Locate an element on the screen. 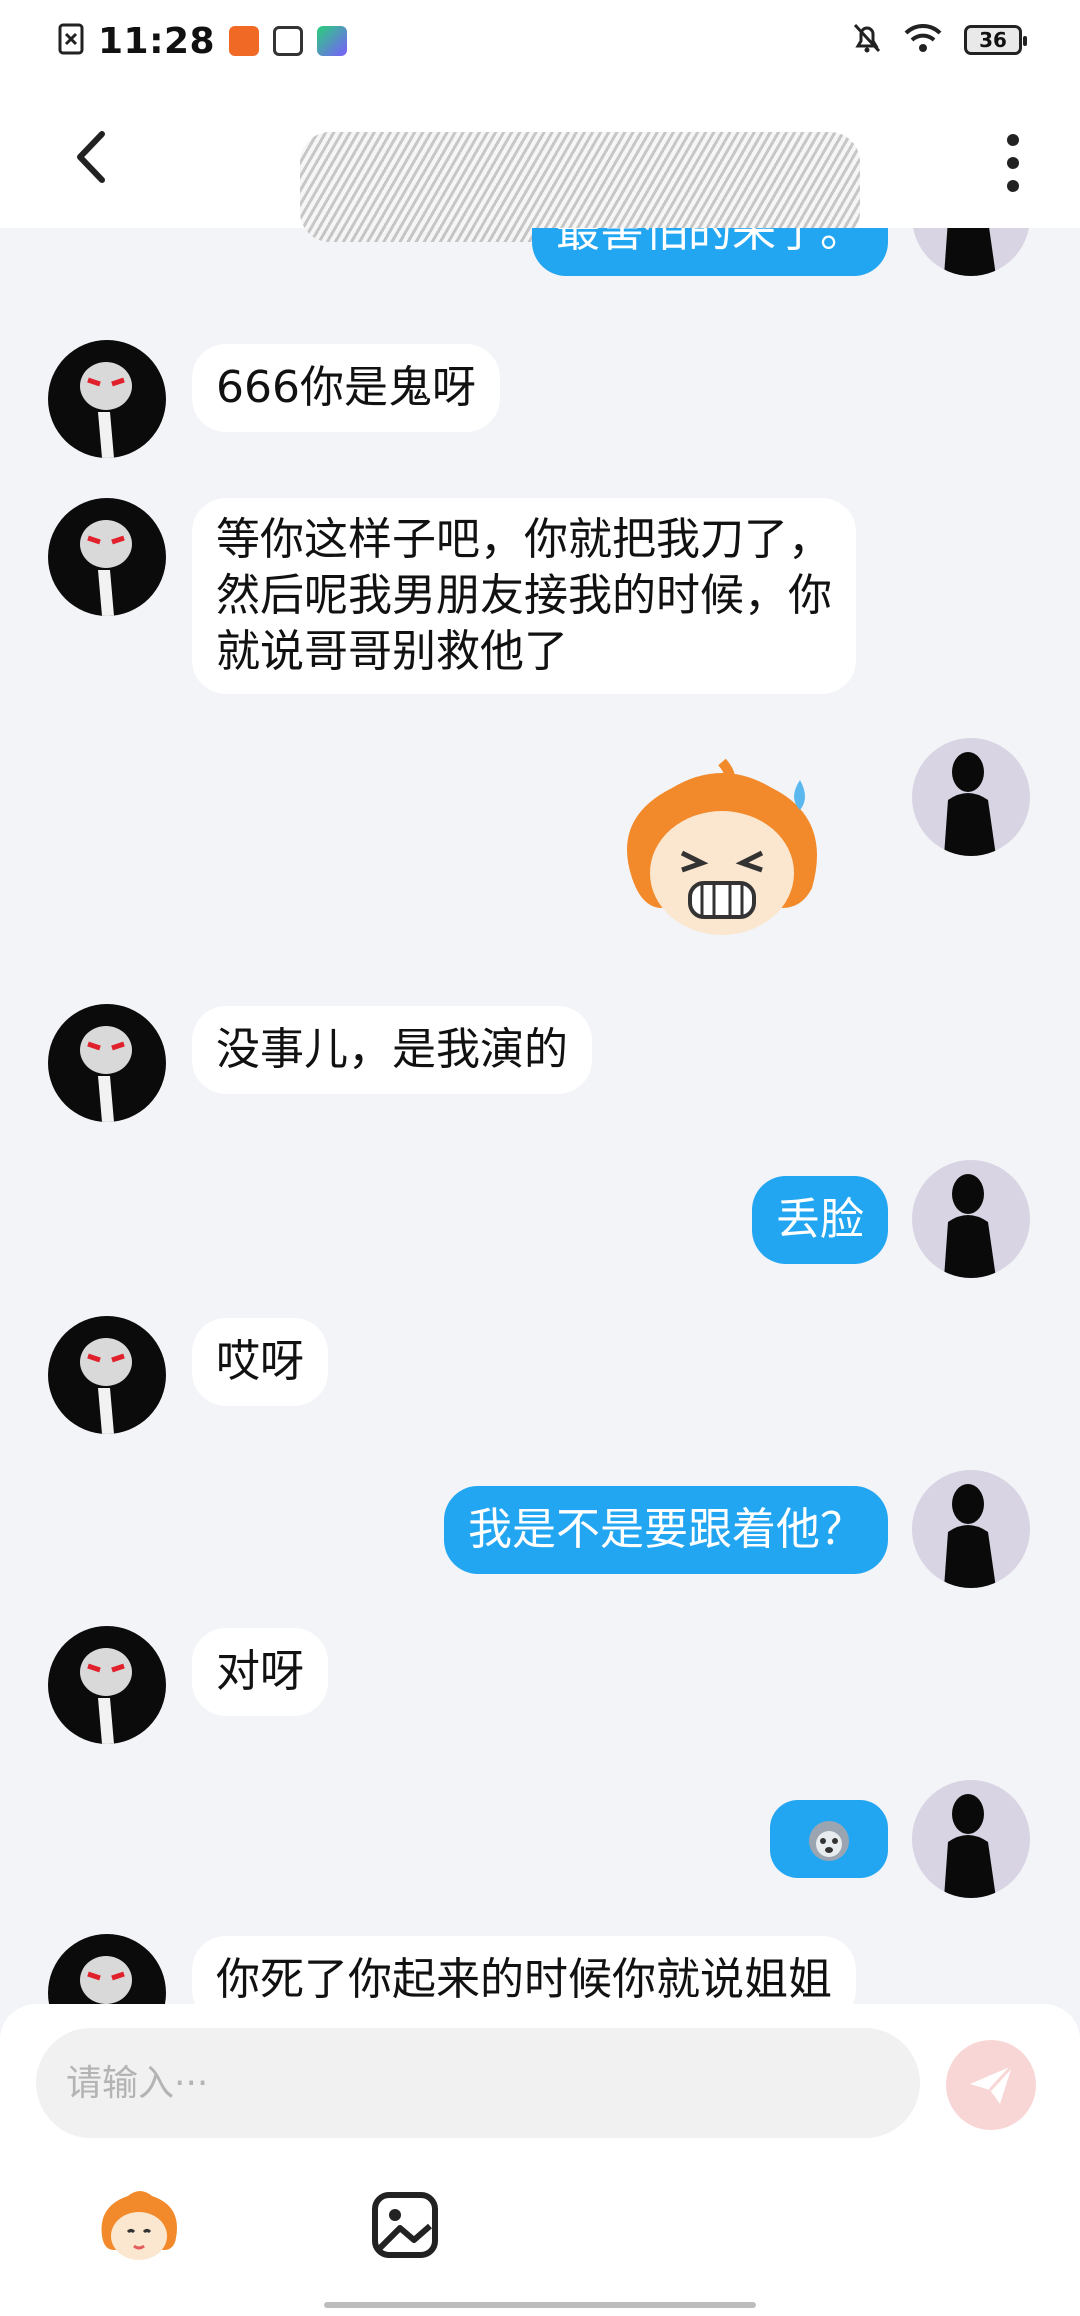  message-bubble-in: 666你是鬼呀 is located at coordinates (346, 388).